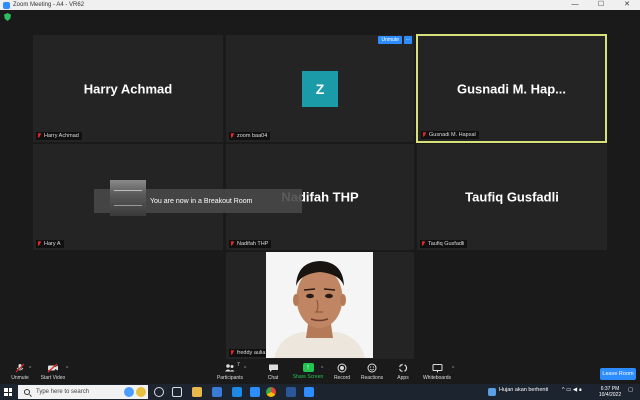 This screenshot has height=400, width=640. I want to click on close-button: ✕, so click(627, 5).